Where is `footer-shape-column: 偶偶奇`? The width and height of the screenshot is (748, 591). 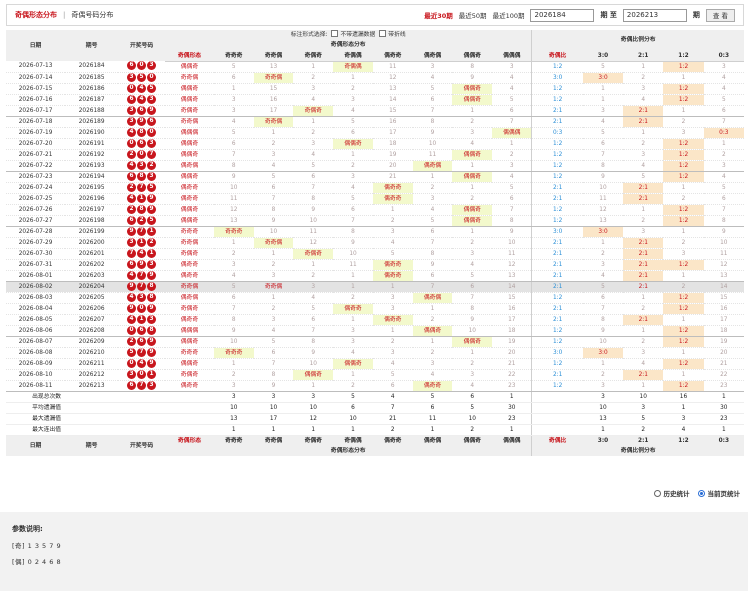
footer-shape-column: 偶偶奇 is located at coordinates (472, 440).